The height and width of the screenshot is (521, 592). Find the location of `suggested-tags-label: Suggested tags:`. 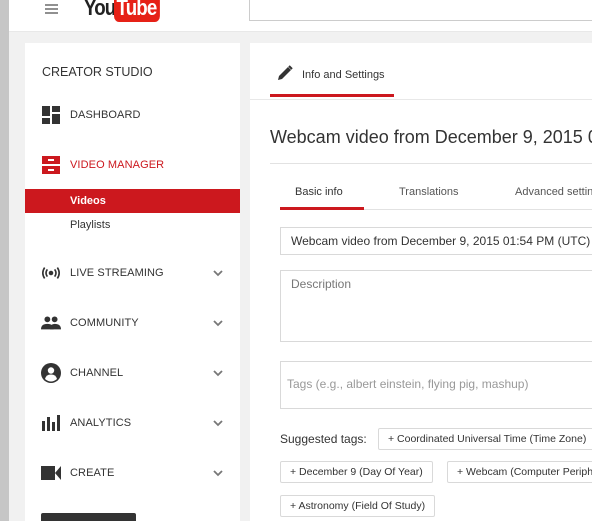

suggested-tags-label: Suggested tags: is located at coordinates (323, 439).